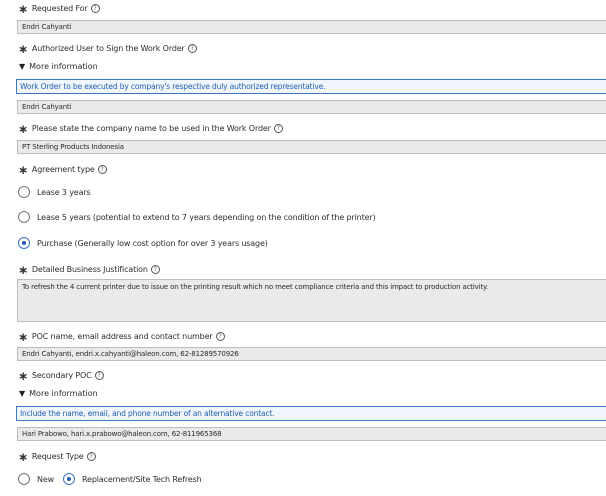  I want to click on agreement-option-label: Lease 3 years, so click(64, 192).